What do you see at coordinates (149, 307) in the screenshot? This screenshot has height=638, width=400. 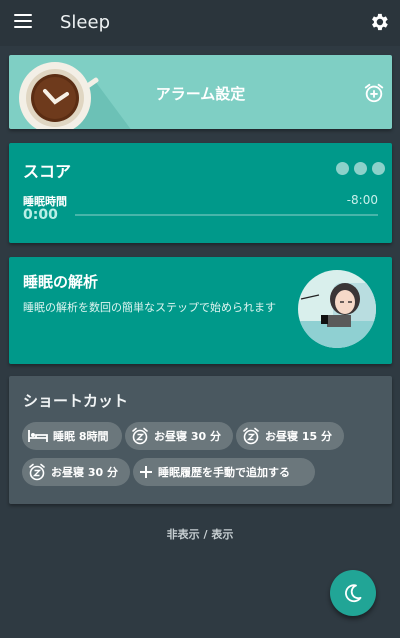 I see `analysis-description: 睡眠の解析を数回の簡単なステップで始められます` at bounding box center [149, 307].